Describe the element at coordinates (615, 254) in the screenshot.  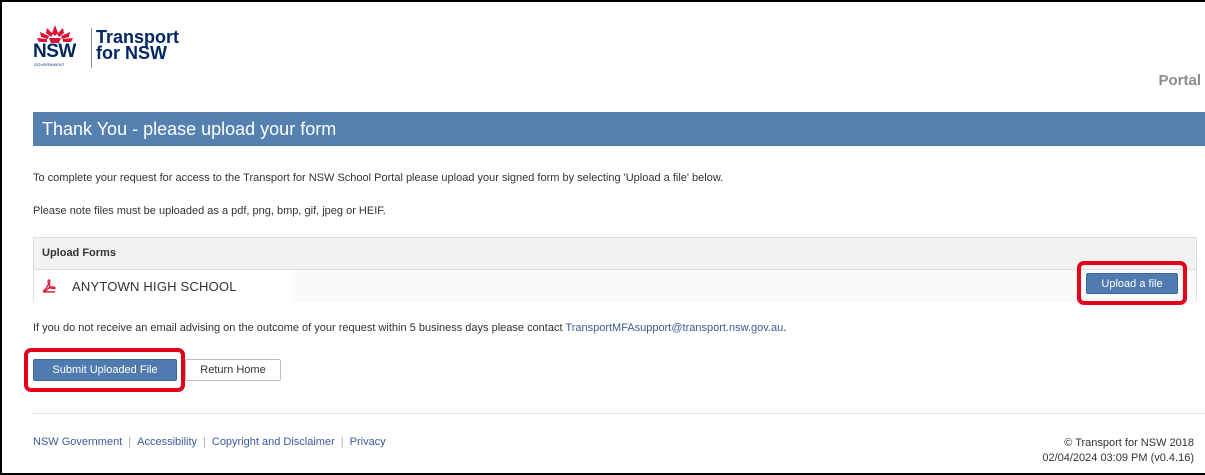
I see `upload-forms-heading: Upload Forms` at that location.